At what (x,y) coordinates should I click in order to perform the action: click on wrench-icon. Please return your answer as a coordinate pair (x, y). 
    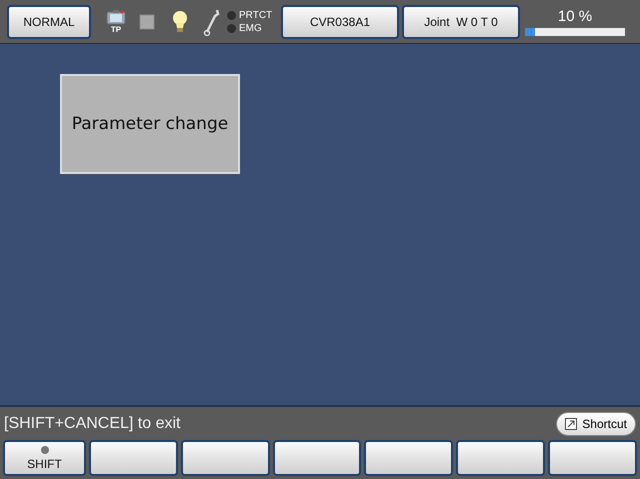
    Looking at the image, I should click on (212, 22).